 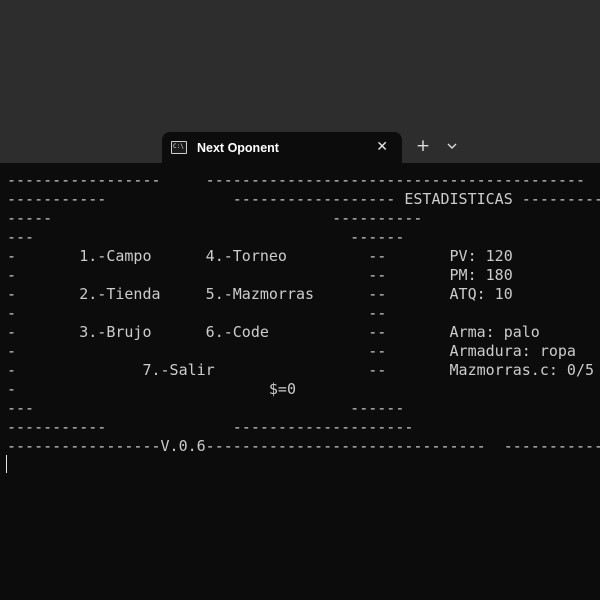 What do you see at coordinates (151, 389) in the screenshot?
I see `money-line: - $=0` at bounding box center [151, 389].